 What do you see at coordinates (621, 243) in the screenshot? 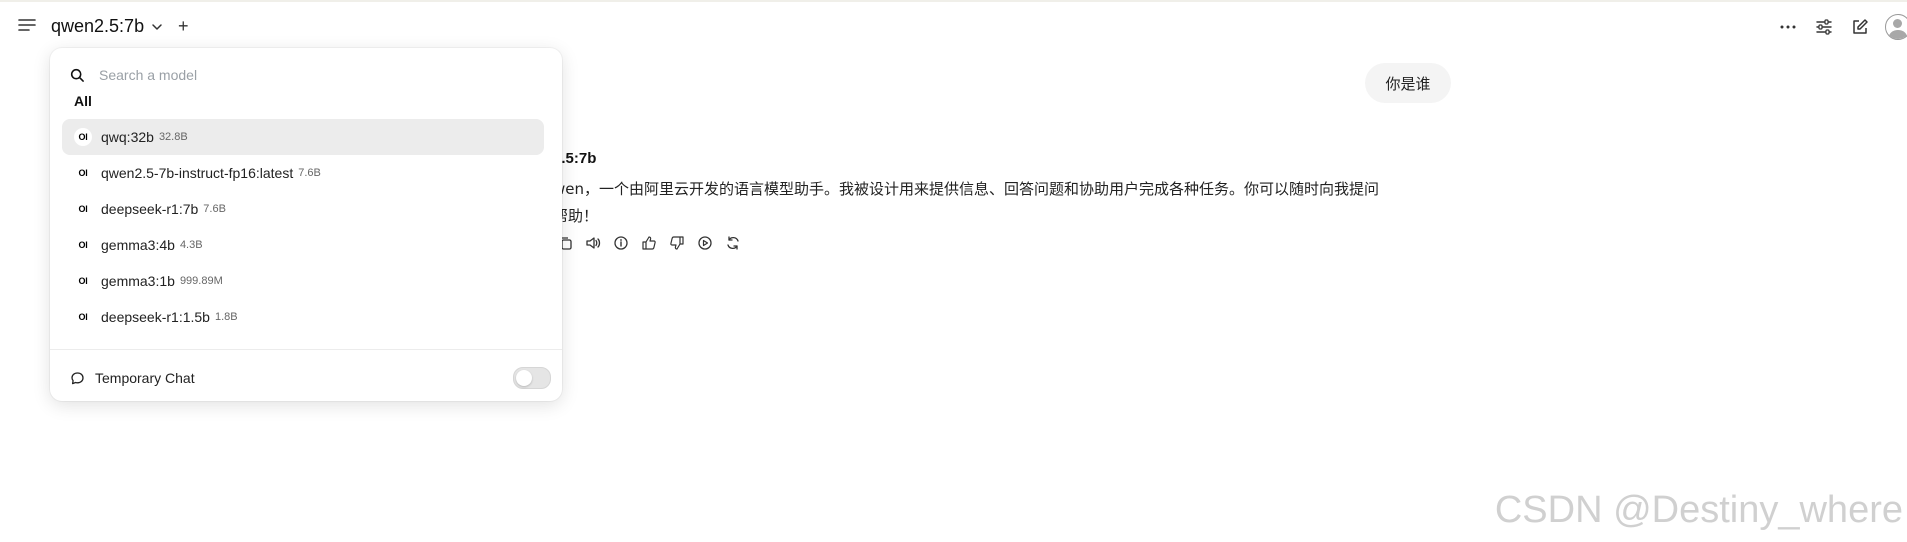
I see `info-icon` at bounding box center [621, 243].